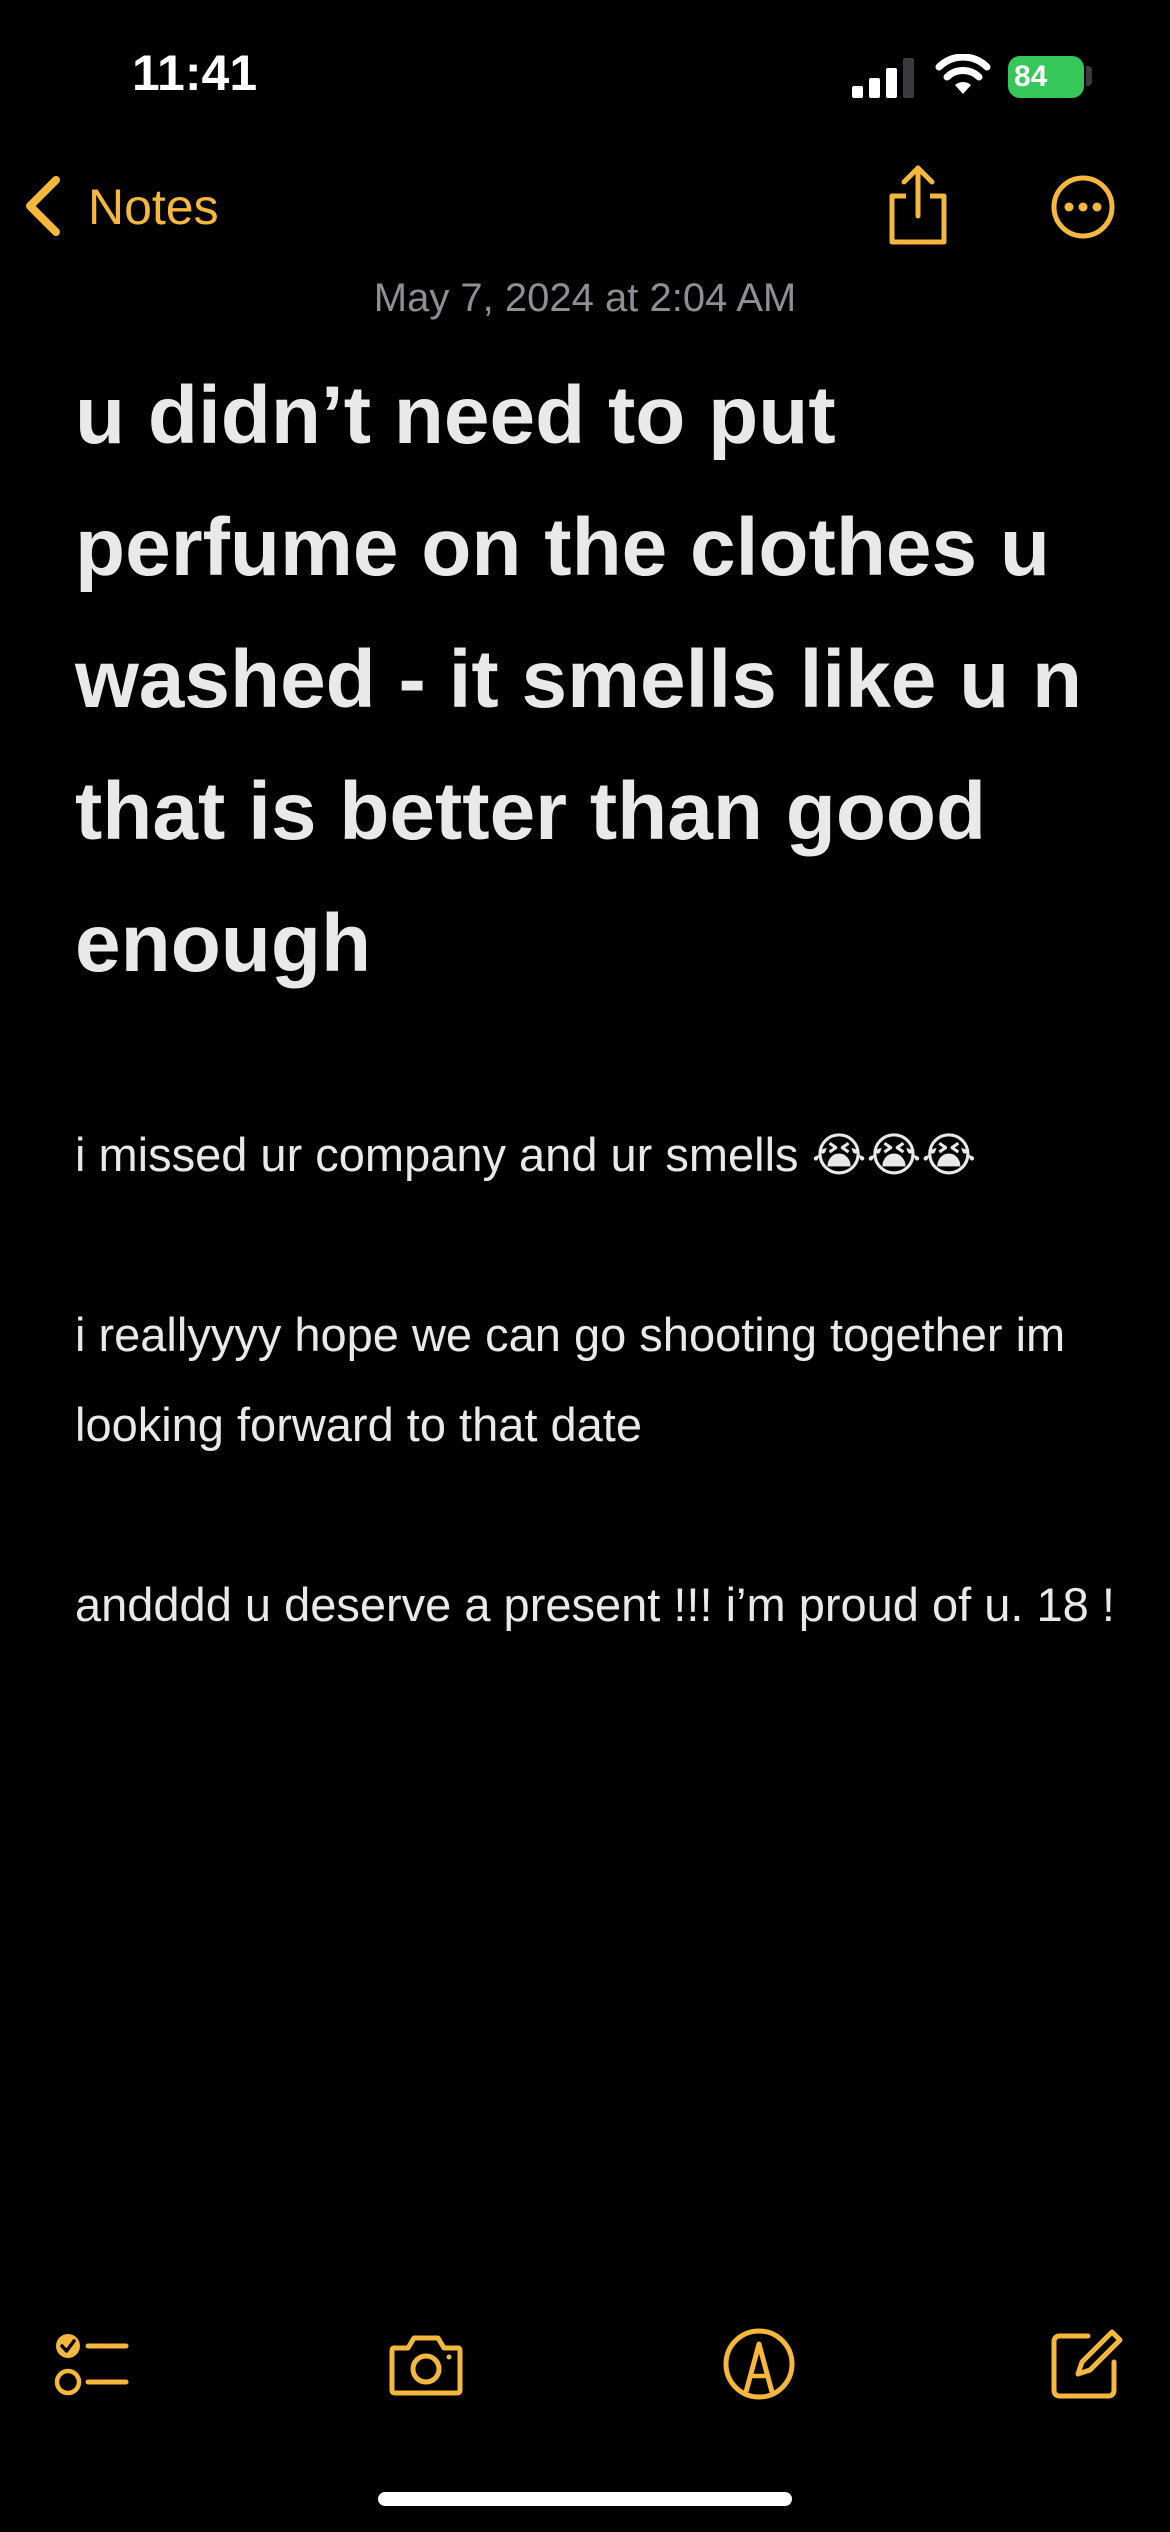 The image size is (1170, 2532). I want to click on compose-icon, so click(1086, 2364).